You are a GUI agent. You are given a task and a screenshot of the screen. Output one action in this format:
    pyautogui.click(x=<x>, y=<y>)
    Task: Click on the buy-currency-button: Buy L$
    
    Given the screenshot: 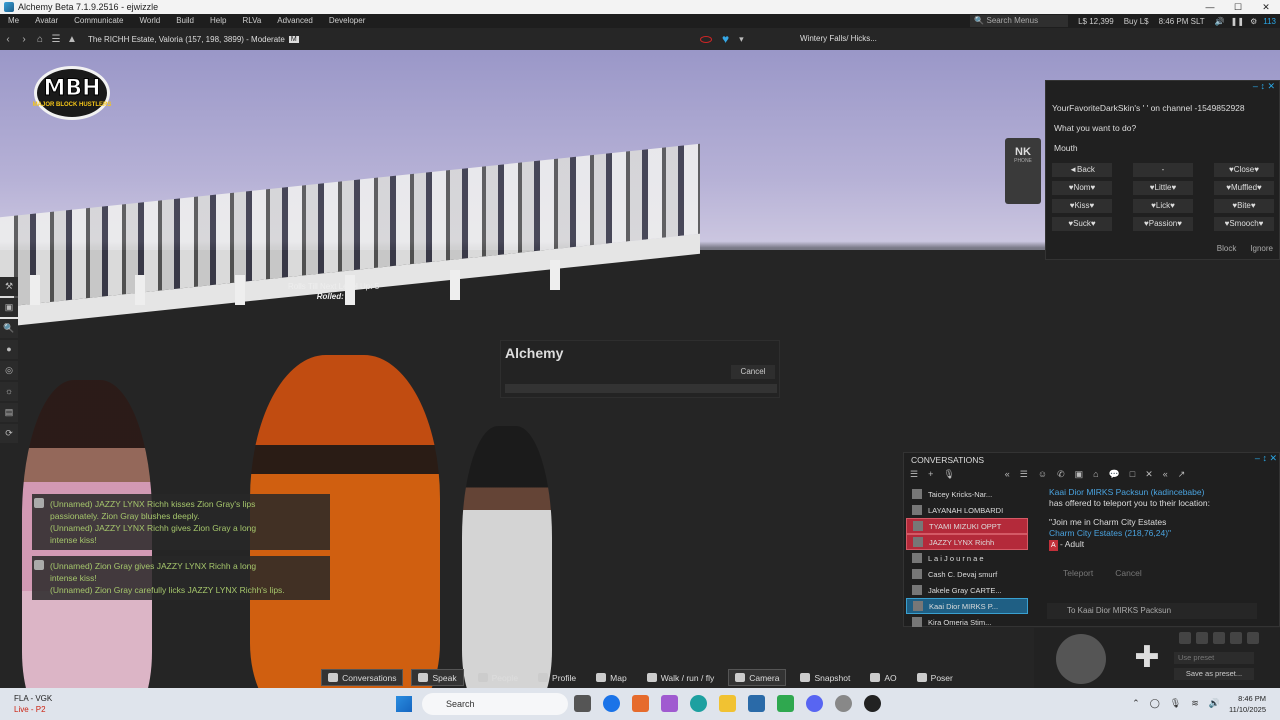 What is the action you would take?
    pyautogui.click(x=1136, y=21)
    